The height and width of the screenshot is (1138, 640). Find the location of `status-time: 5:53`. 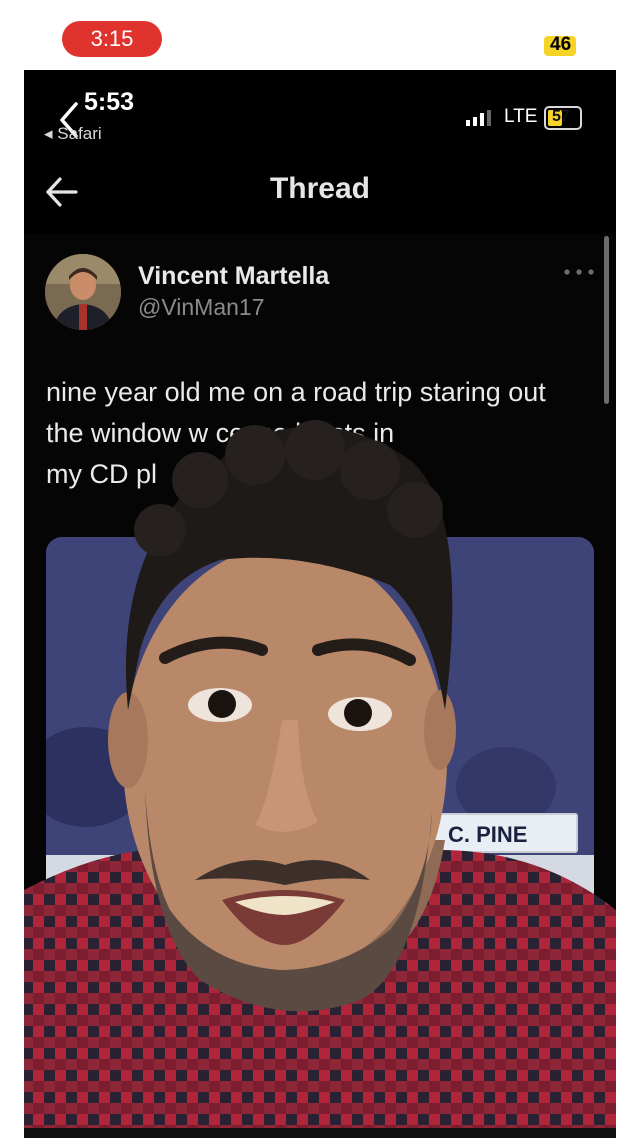

status-time: 5:53 is located at coordinates (109, 102).